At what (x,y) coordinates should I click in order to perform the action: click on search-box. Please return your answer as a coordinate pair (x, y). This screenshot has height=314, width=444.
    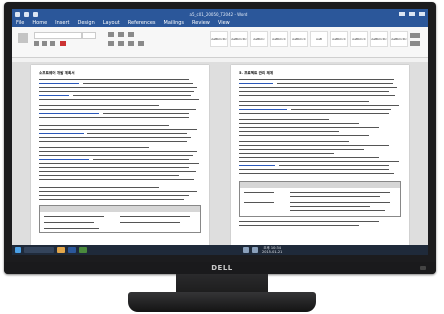
    Looking at the image, I should click on (39, 250).